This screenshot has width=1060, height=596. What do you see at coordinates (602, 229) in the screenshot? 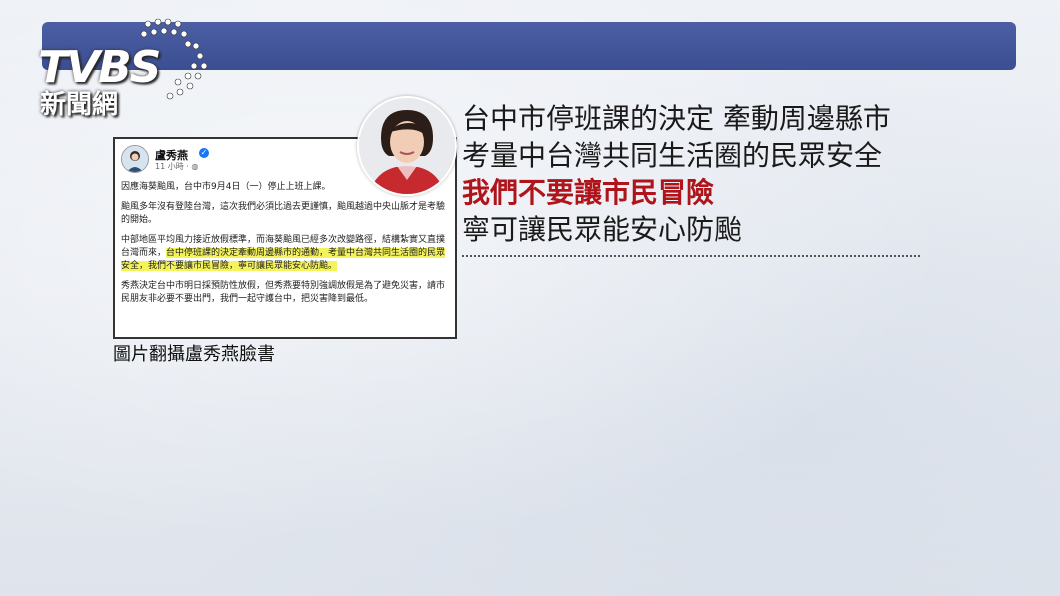
I see `quote-line-4: 寧可讓民眾能安心防颱` at bounding box center [602, 229].